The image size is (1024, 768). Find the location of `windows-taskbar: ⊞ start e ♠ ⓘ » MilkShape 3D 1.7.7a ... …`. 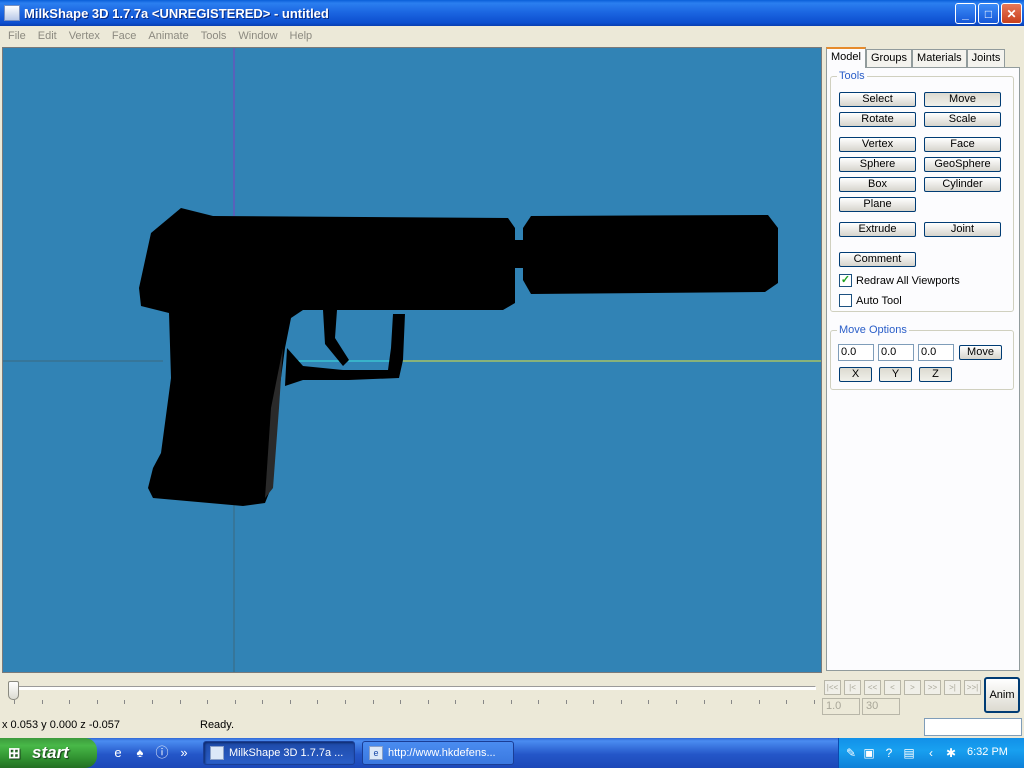

windows-taskbar: ⊞ start e ♠ ⓘ » MilkShape 3D 1.7.7a ... … is located at coordinates (512, 753).